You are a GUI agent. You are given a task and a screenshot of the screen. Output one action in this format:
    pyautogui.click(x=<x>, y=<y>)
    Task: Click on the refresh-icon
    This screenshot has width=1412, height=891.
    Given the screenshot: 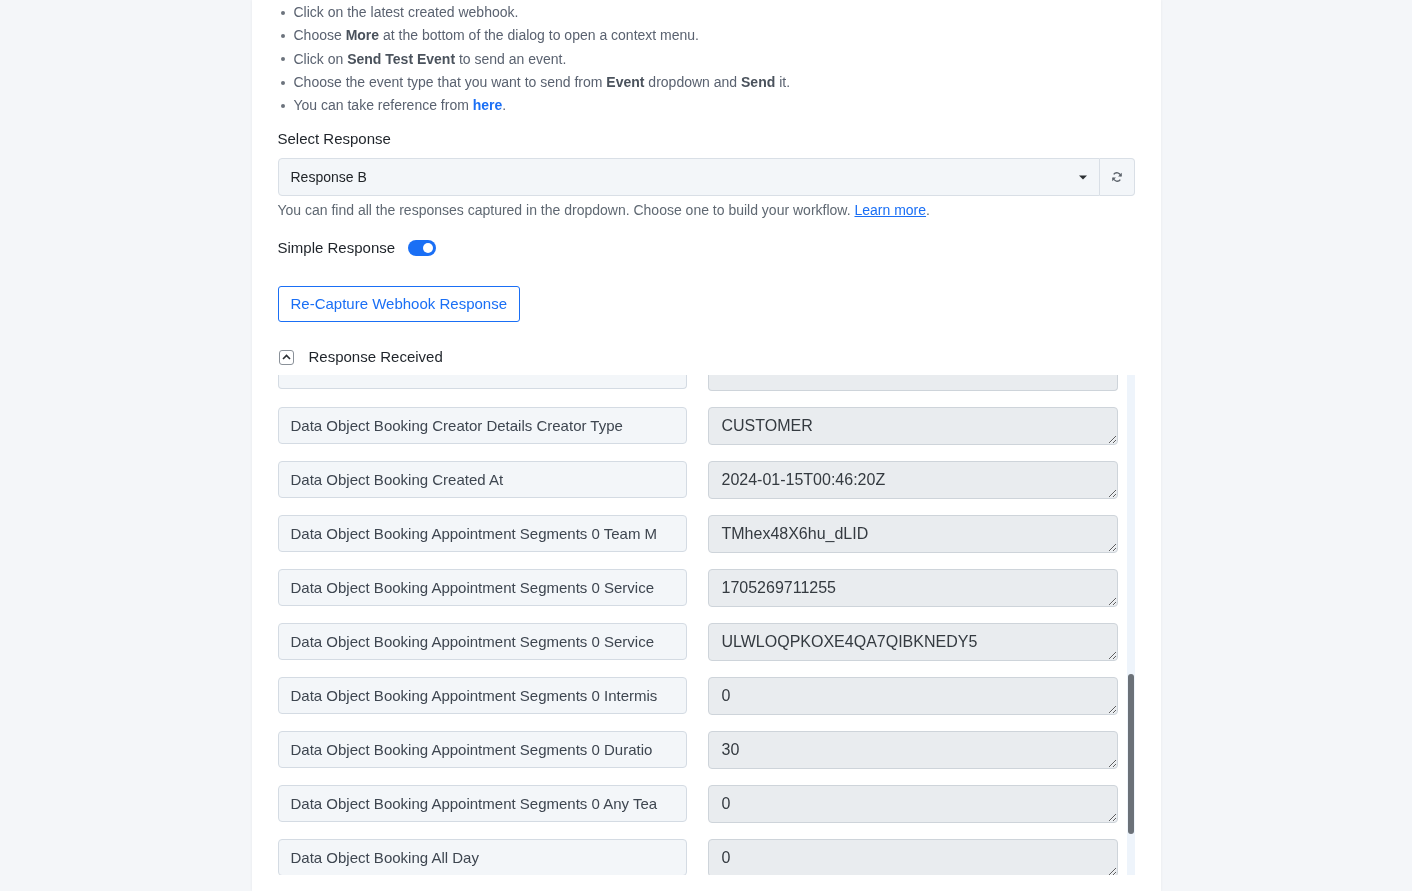 What is the action you would take?
    pyautogui.click(x=1116, y=177)
    